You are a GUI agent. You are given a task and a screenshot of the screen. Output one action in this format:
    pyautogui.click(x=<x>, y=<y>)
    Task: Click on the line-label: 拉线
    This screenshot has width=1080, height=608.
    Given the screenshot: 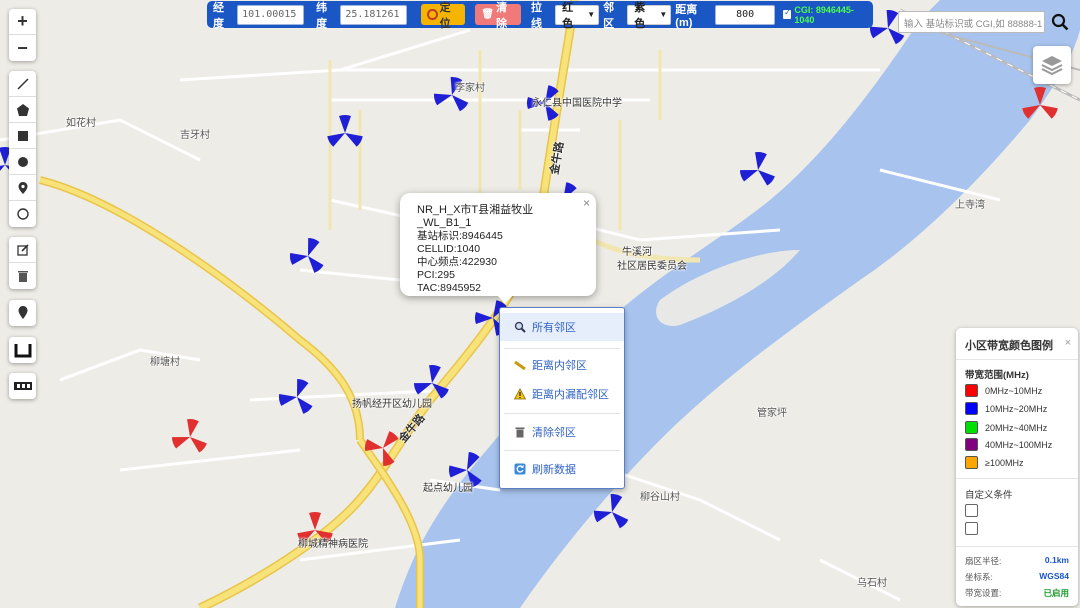 What is the action you would take?
    pyautogui.click(x=536, y=15)
    